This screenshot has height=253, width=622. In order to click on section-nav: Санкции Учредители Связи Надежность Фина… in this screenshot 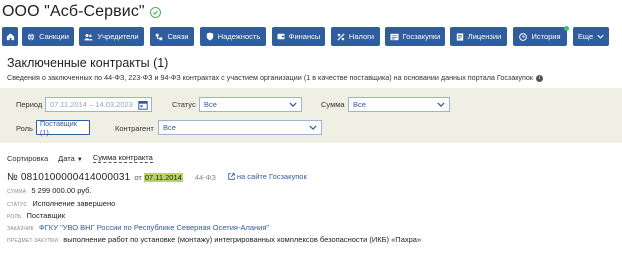, I will do `click(311, 36)`.